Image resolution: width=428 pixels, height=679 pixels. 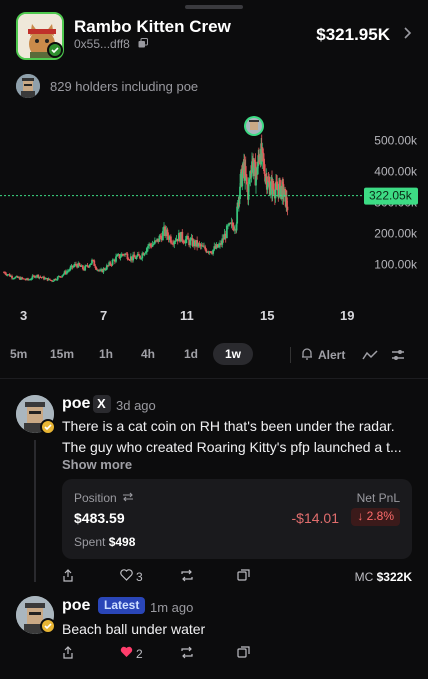 I want to click on x-icon: X, so click(x=102, y=404).